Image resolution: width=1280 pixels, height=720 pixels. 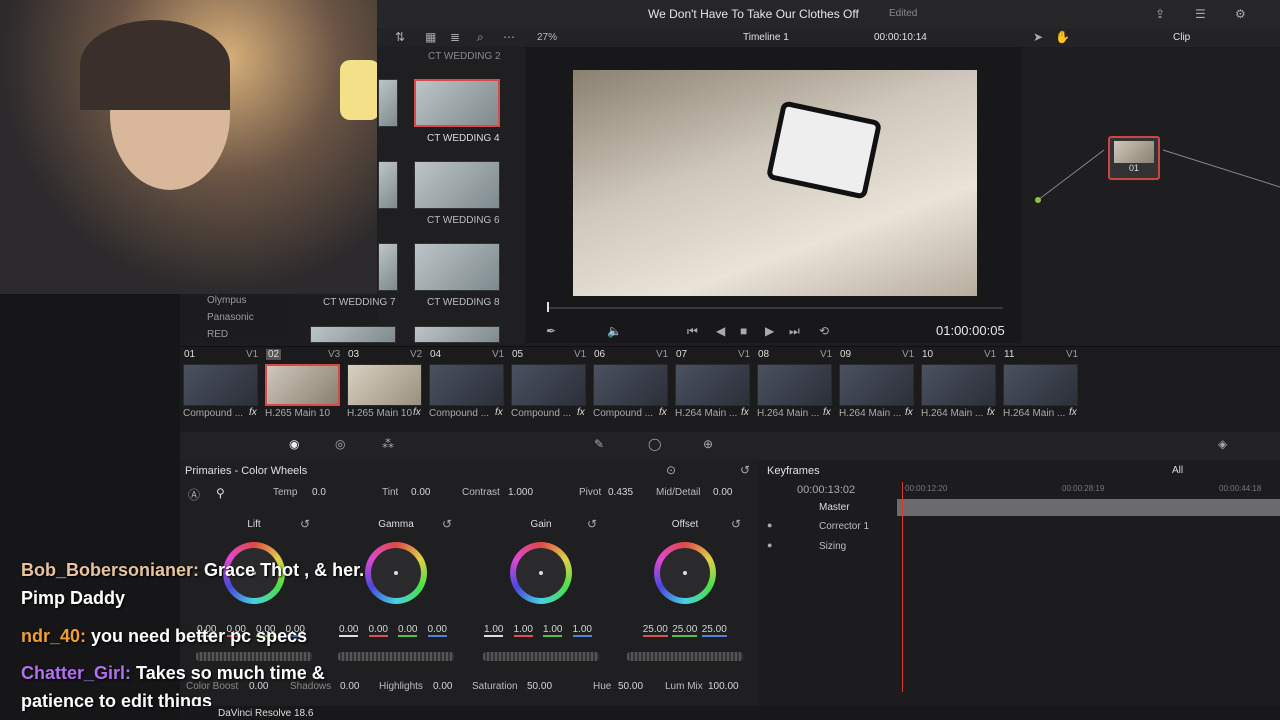 I want to click on contrast-value: 1.000, so click(x=520, y=492).